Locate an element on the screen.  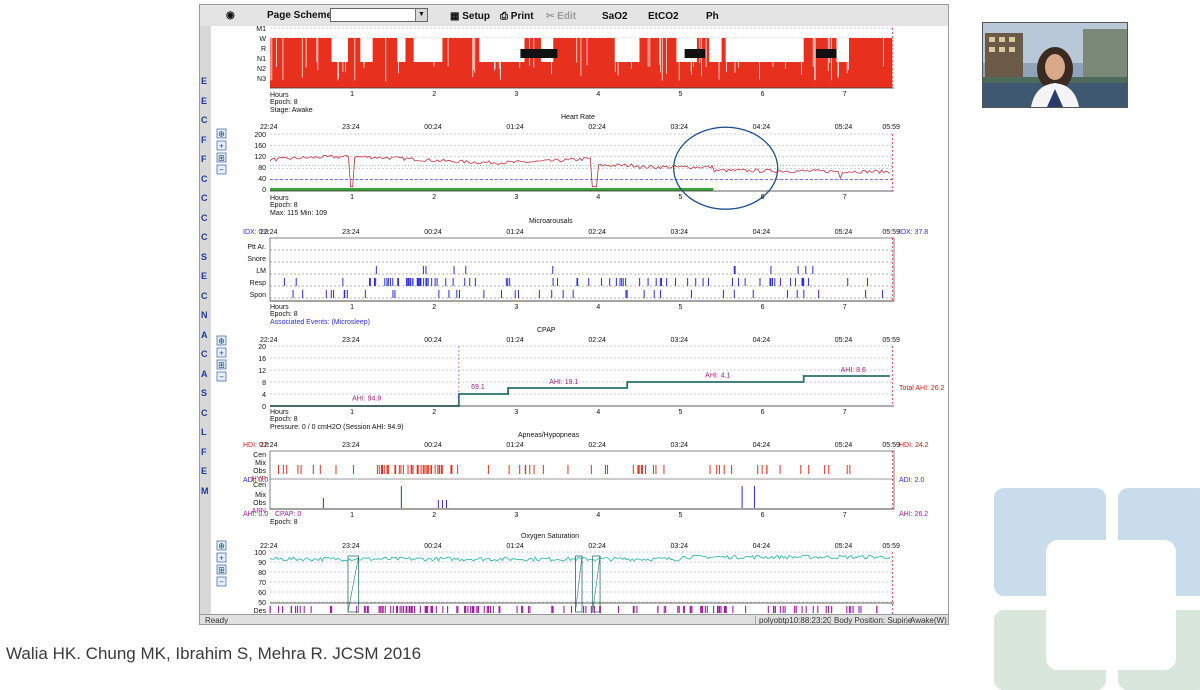
ahi-left-label: AHI: 0.0 is located at coordinates (255, 514).